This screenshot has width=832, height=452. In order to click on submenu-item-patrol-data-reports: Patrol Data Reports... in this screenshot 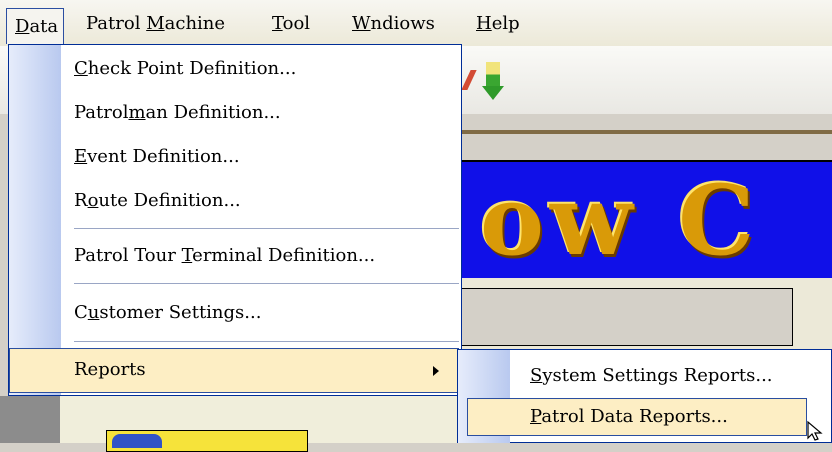, I will do `click(629, 417)`.